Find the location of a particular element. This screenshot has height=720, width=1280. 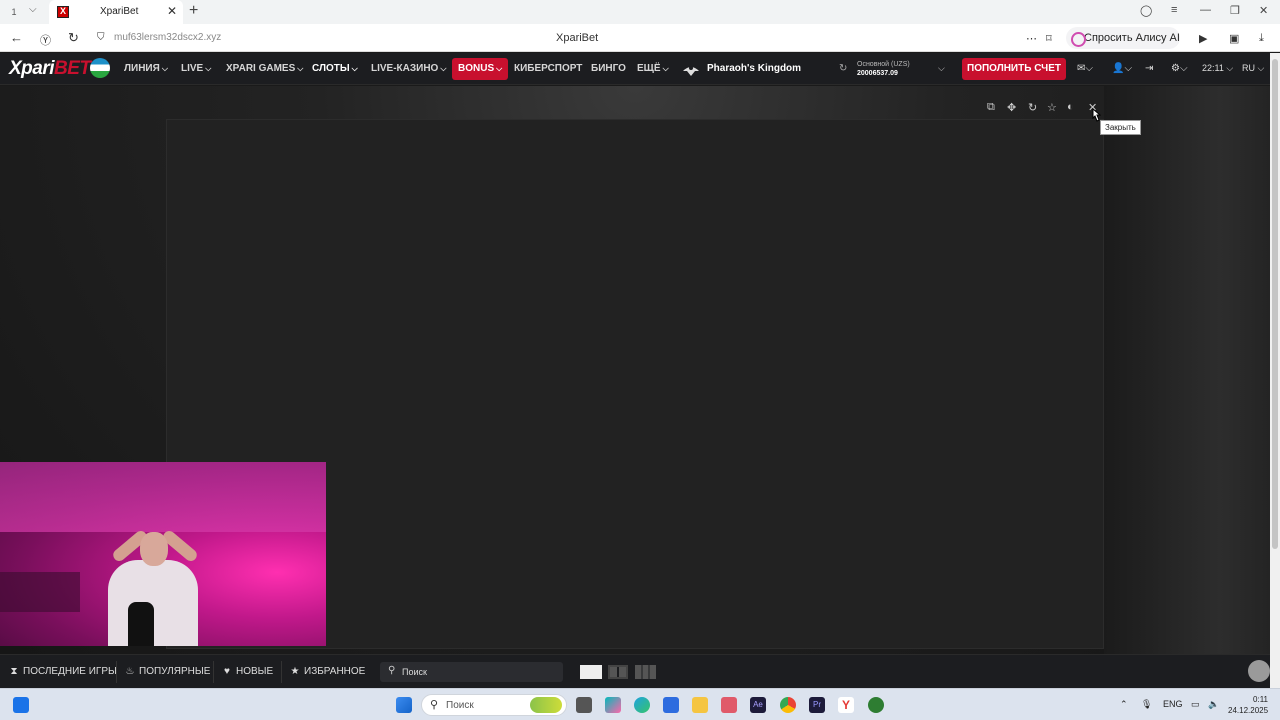

bookmark-icon: ⌑ is located at coordinates (1049, 38).